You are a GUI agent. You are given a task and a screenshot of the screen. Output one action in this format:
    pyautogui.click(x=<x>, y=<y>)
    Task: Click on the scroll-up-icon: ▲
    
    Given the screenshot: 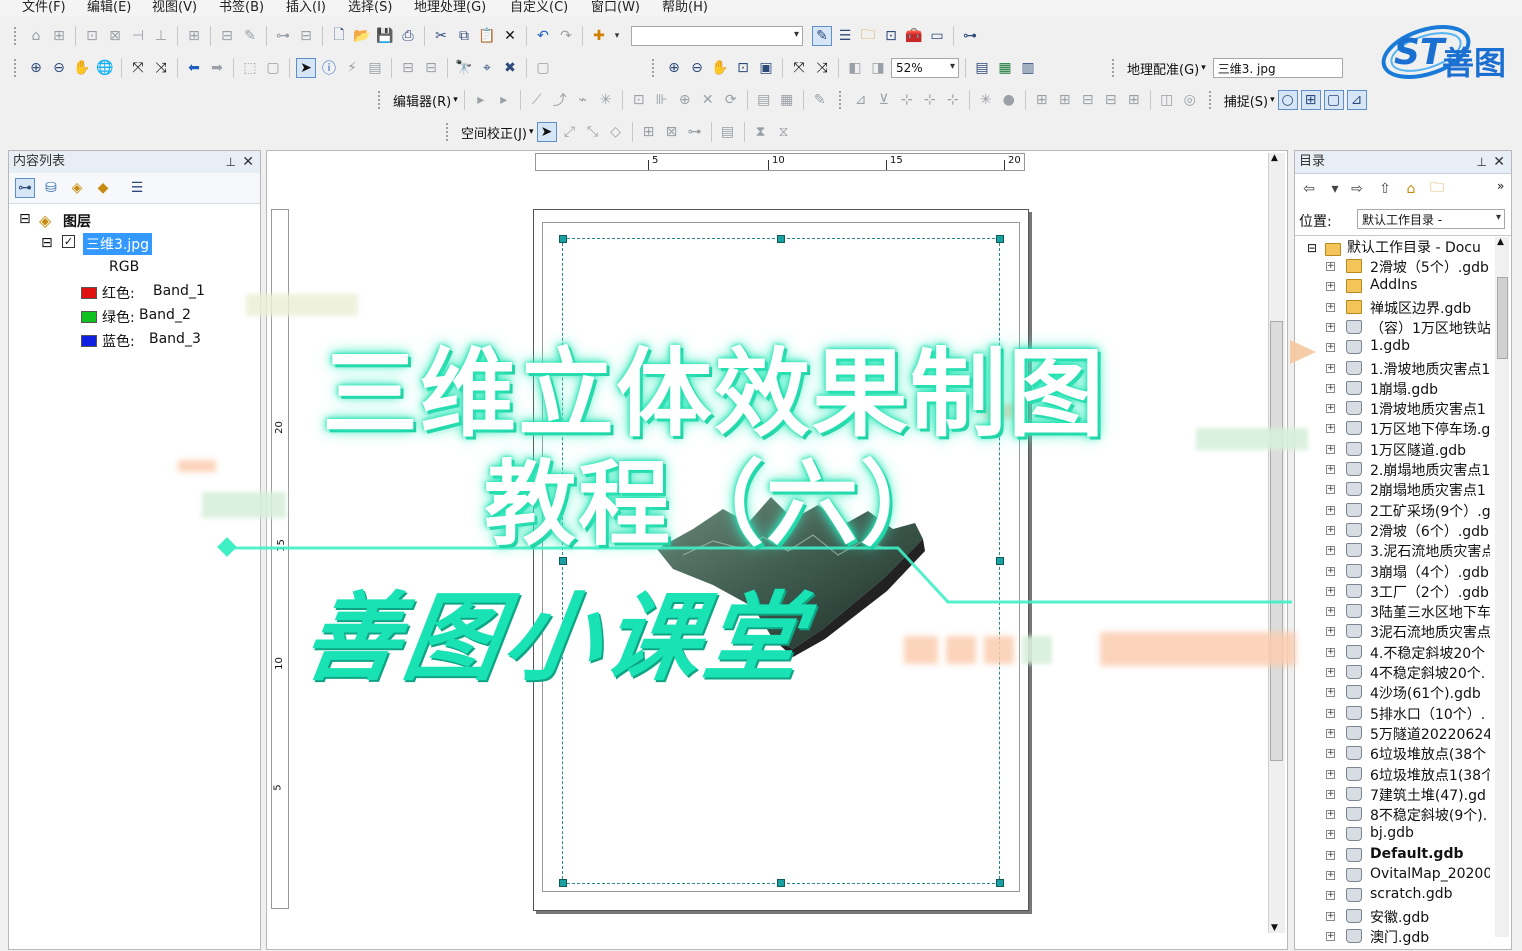 What is the action you would take?
    pyautogui.click(x=1274, y=158)
    